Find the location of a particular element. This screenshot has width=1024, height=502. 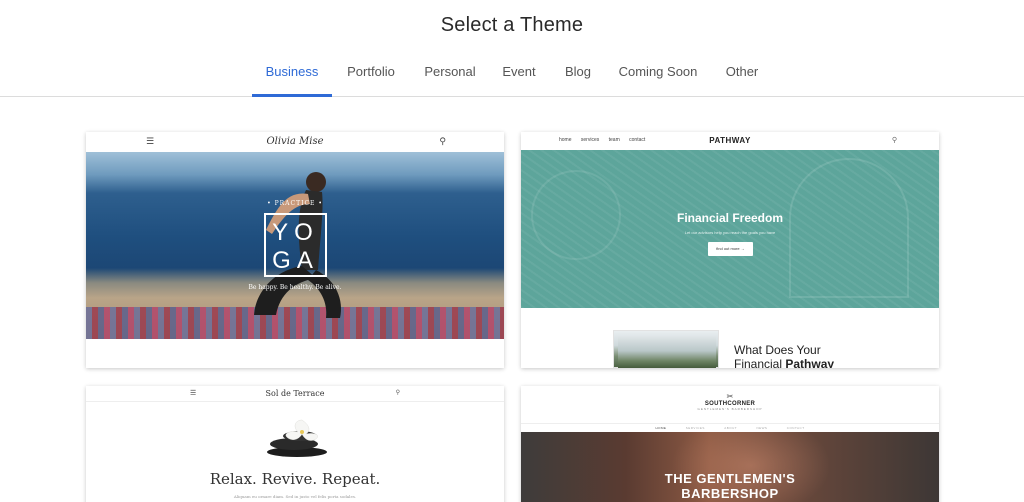

yoga-title-line1: YO is located at coordinates (295, 232).